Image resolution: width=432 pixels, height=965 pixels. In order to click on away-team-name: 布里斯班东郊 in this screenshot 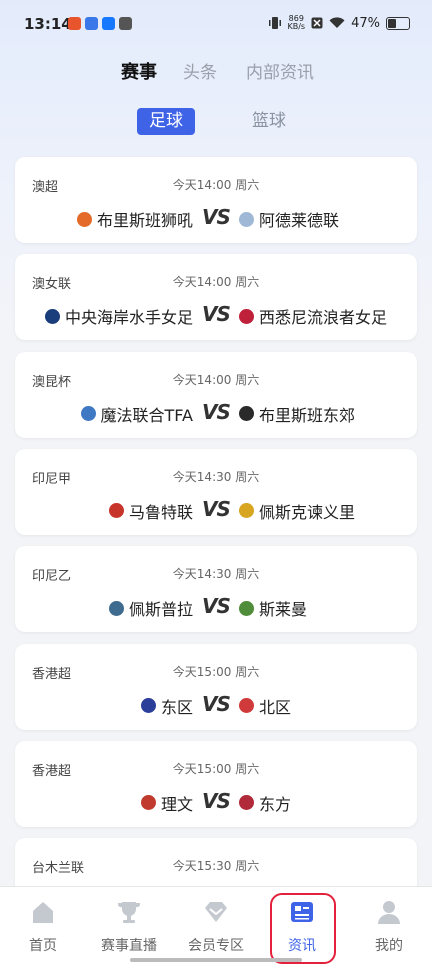, I will do `click(307, 415)`.